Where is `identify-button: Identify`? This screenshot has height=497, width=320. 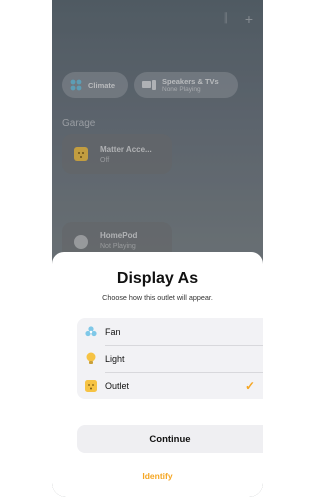 identify-button: Identify is located at coordinates (157, 476).